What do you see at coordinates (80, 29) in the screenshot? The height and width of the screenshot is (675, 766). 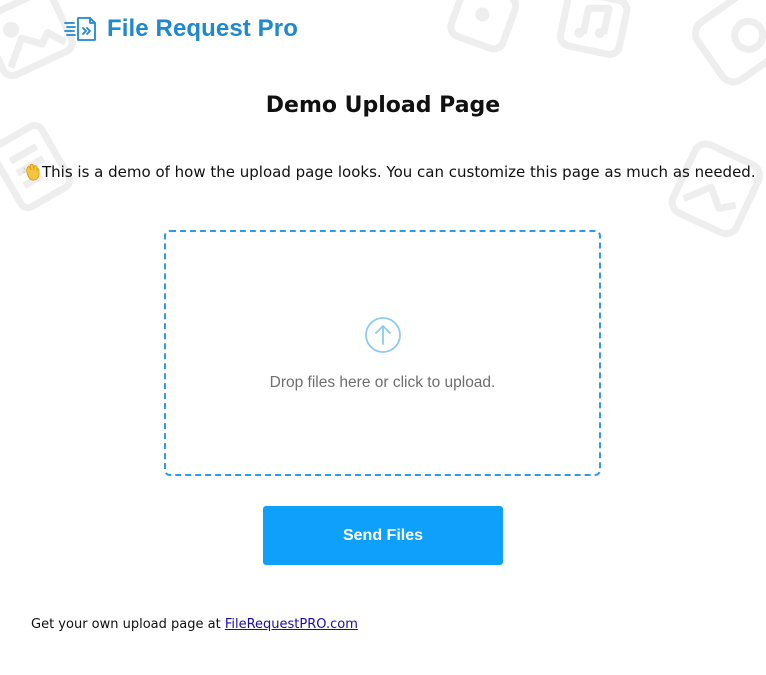 I see `file-request-logo-icon` at bounding box center [80, 29].